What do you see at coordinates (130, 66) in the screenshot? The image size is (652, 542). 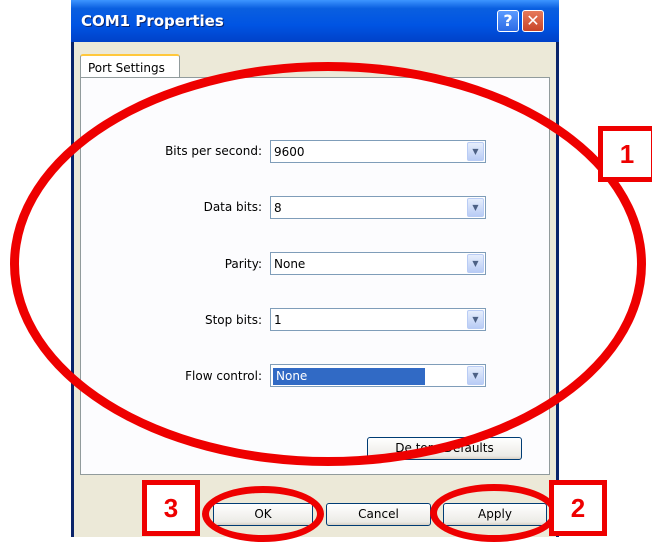 I see `tab-port-settings: Port Settings` at bounding box center [130, 66].